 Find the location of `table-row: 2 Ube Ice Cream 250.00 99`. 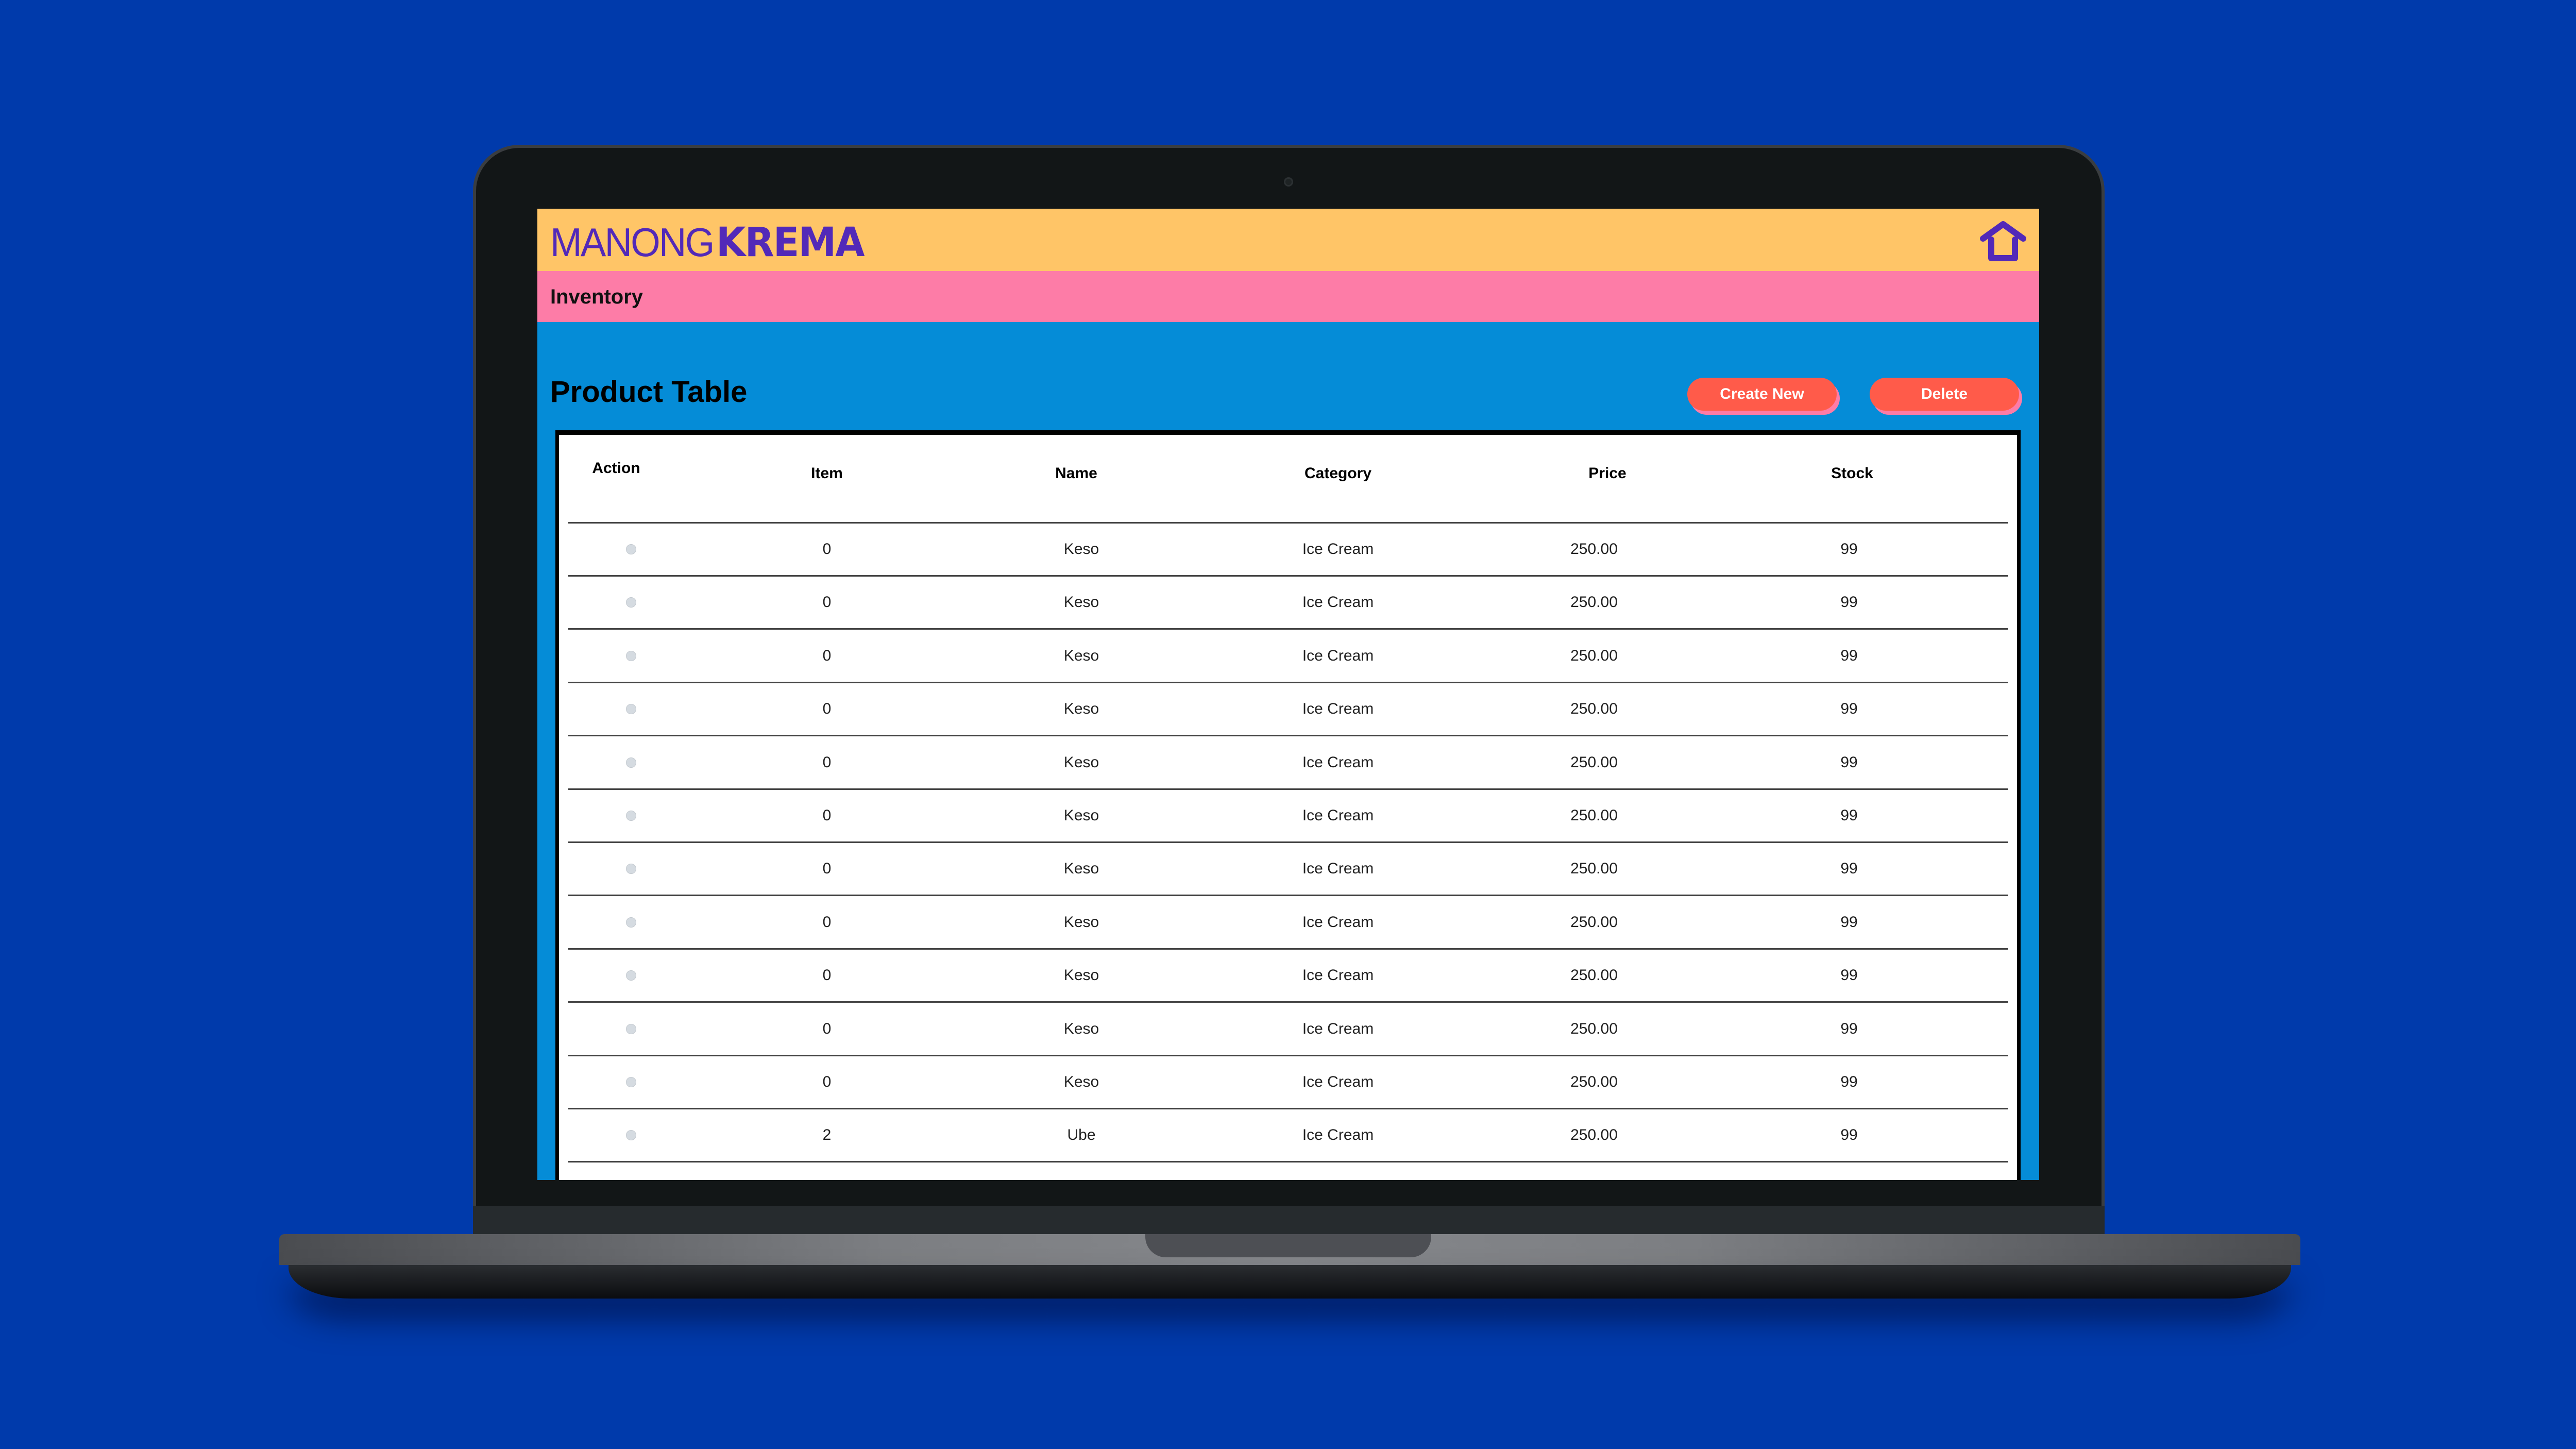

table-row: 2 Ube Ice Cream 250.00 99 is located at coordinates (1288, 1136).